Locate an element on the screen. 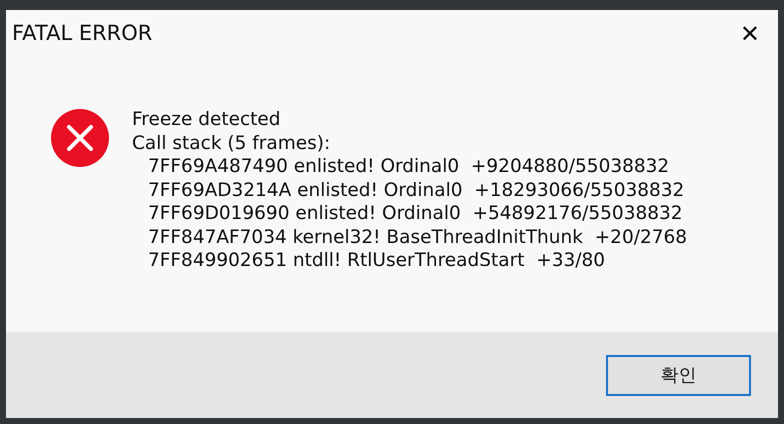 The image size is (784, 424). message-line: 7FF69D019690 enlisted! Ordinal0 +54892176/55038832 is located at coordinates (415, 214).